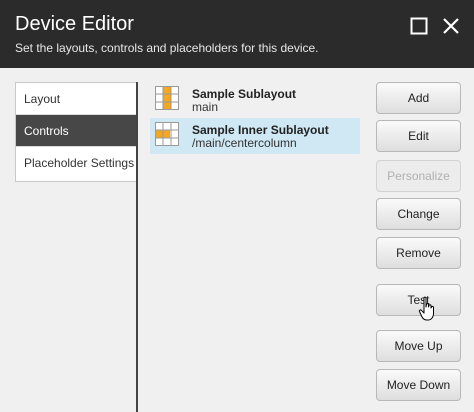  Describe the element at coordinates (74, 24) in the screenshot. I see `dialog-title: Device Editor` at that location.